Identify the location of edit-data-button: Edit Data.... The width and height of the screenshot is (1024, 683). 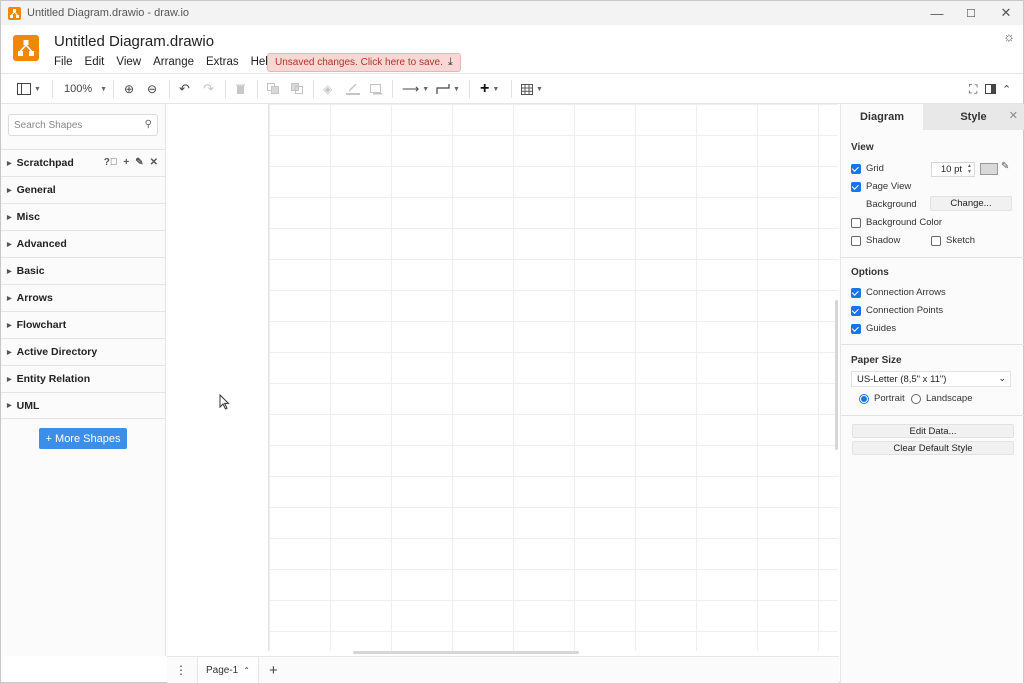
(933, 431).